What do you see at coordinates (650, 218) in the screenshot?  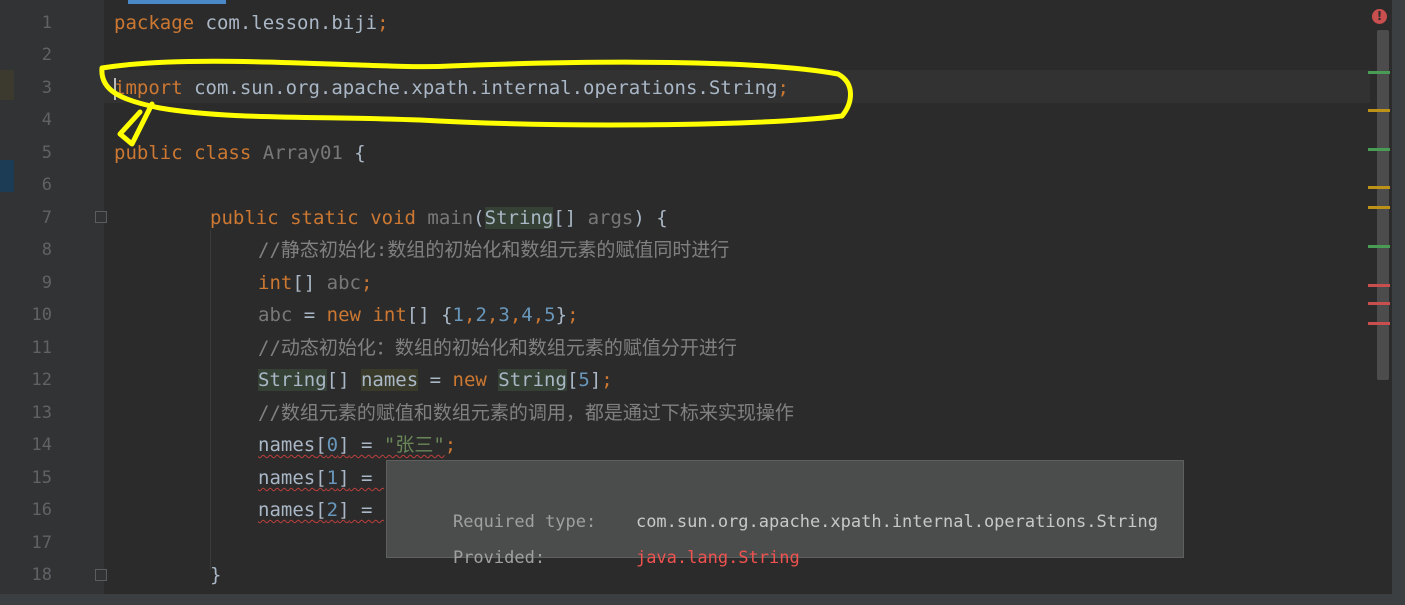 I see `brace: ) {` at bounding box center [650, 218].